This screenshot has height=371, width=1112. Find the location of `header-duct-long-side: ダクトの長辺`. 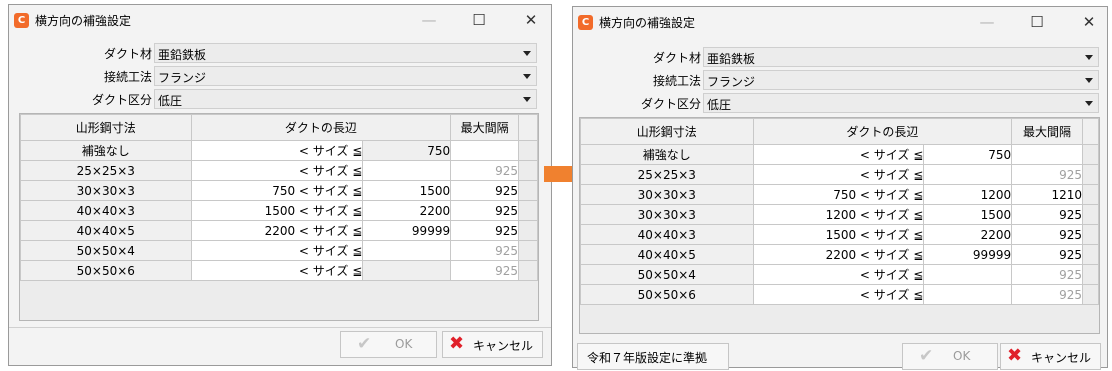

header-duct-long-side: ダクトの長辺 is located at coordinates (321, 127).